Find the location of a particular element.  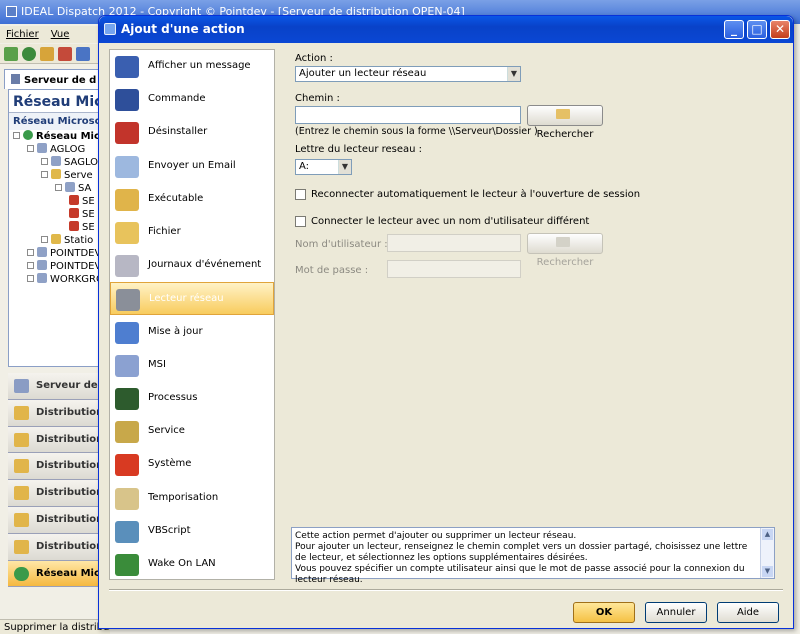

tree-item: Statio is located at coordinates (67, 240).